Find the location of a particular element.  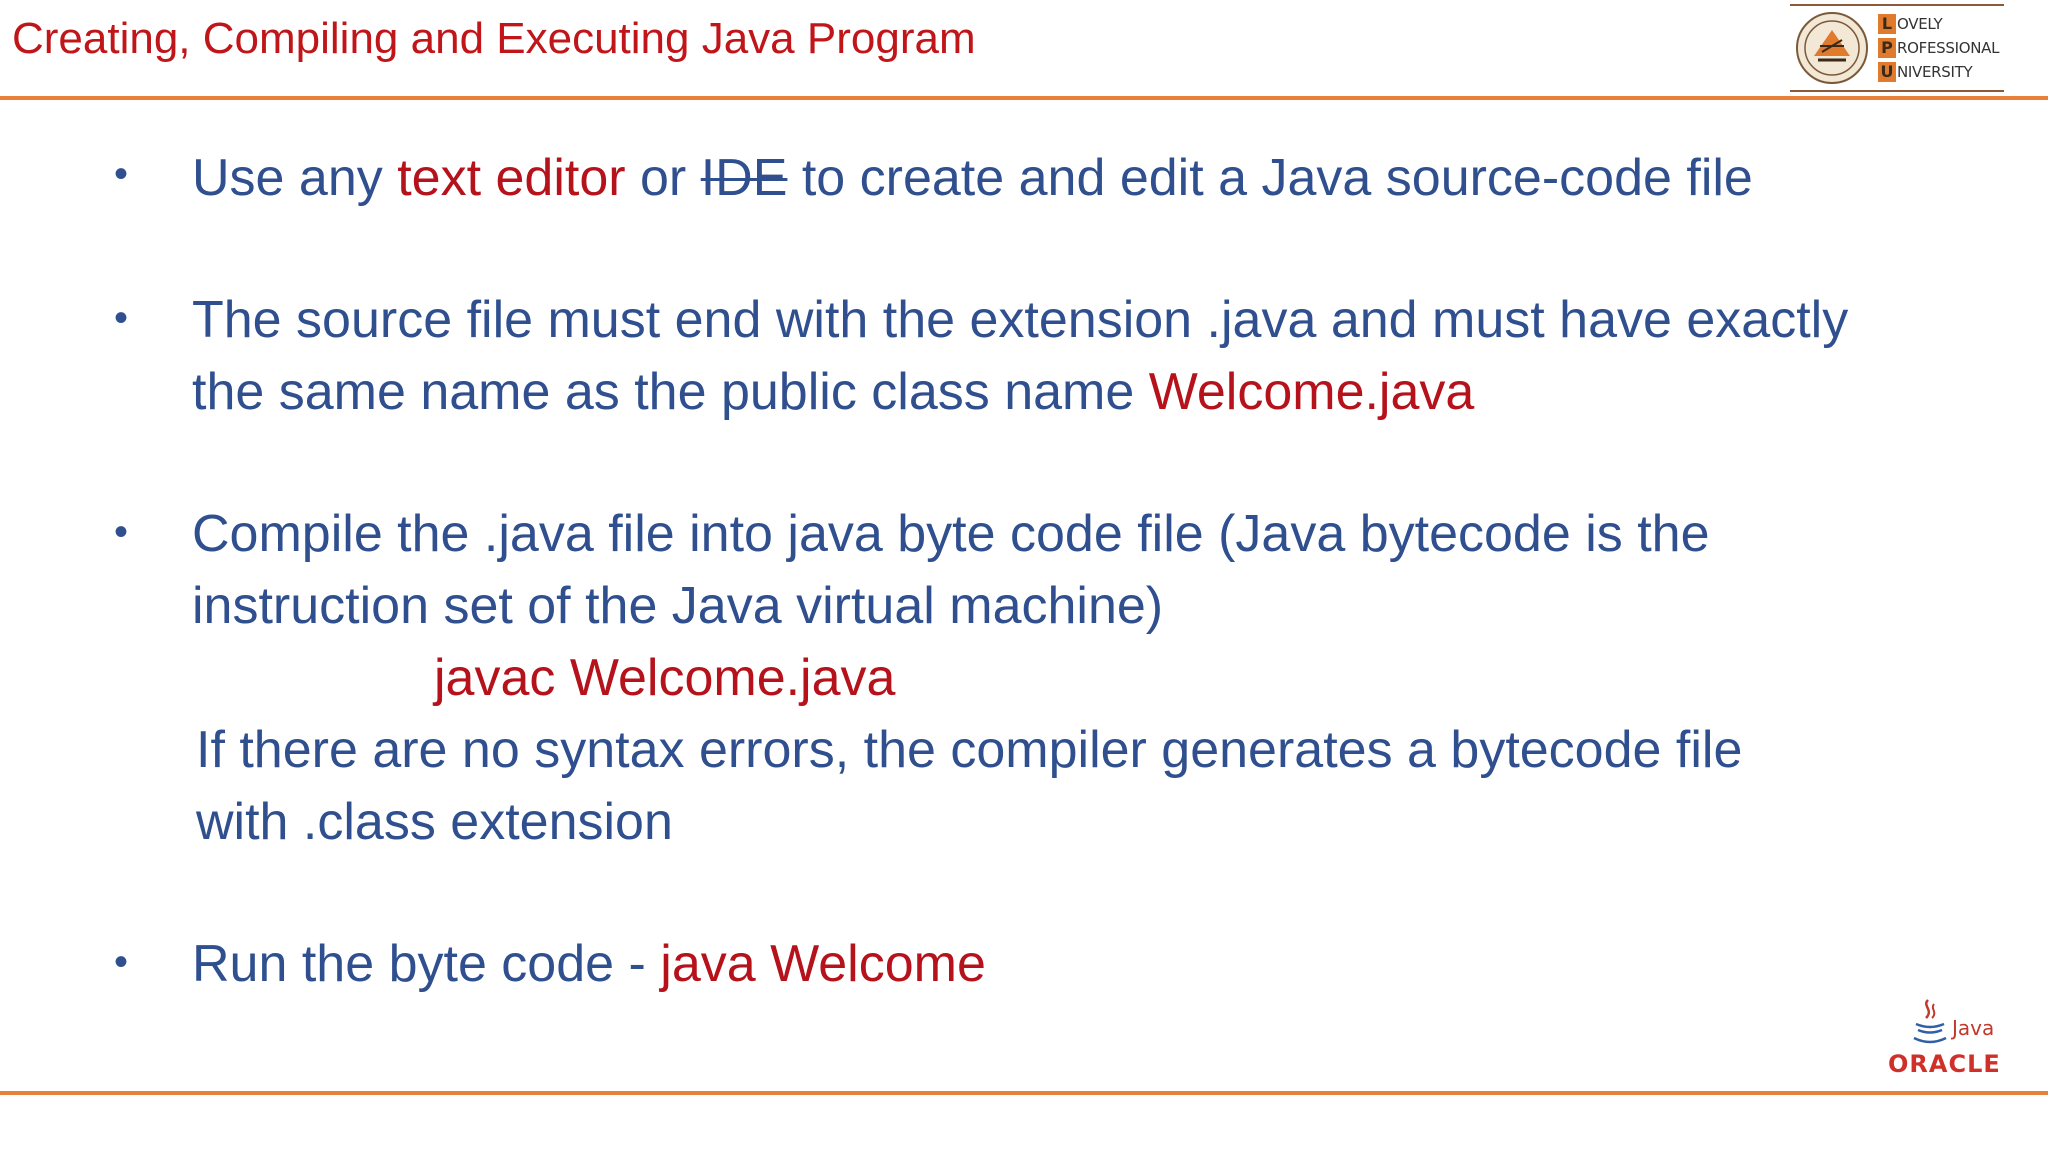

text-span: Use any is located at coordinates (295, 178).